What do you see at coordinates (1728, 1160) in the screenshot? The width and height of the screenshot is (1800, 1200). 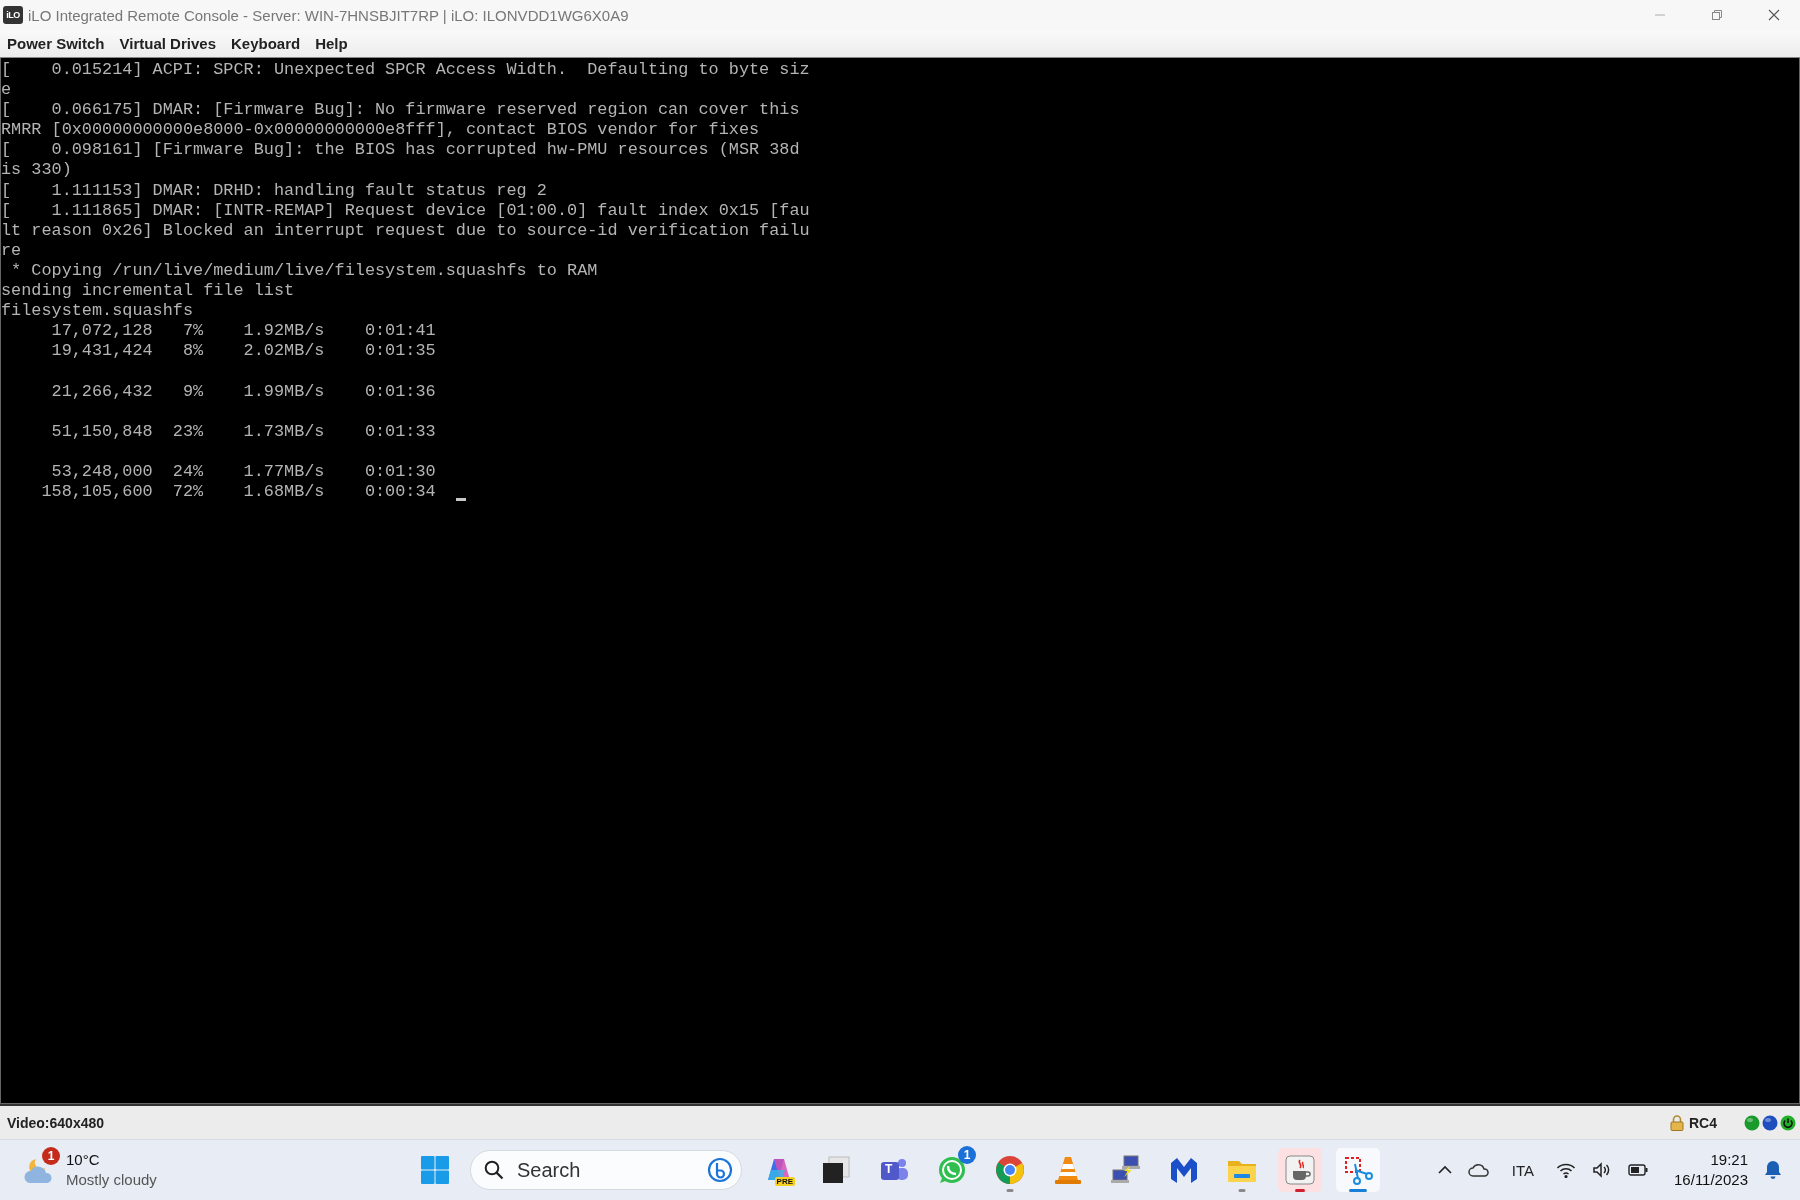 I see `clock-time: 19:21` at bounding box center [1728, 1160].